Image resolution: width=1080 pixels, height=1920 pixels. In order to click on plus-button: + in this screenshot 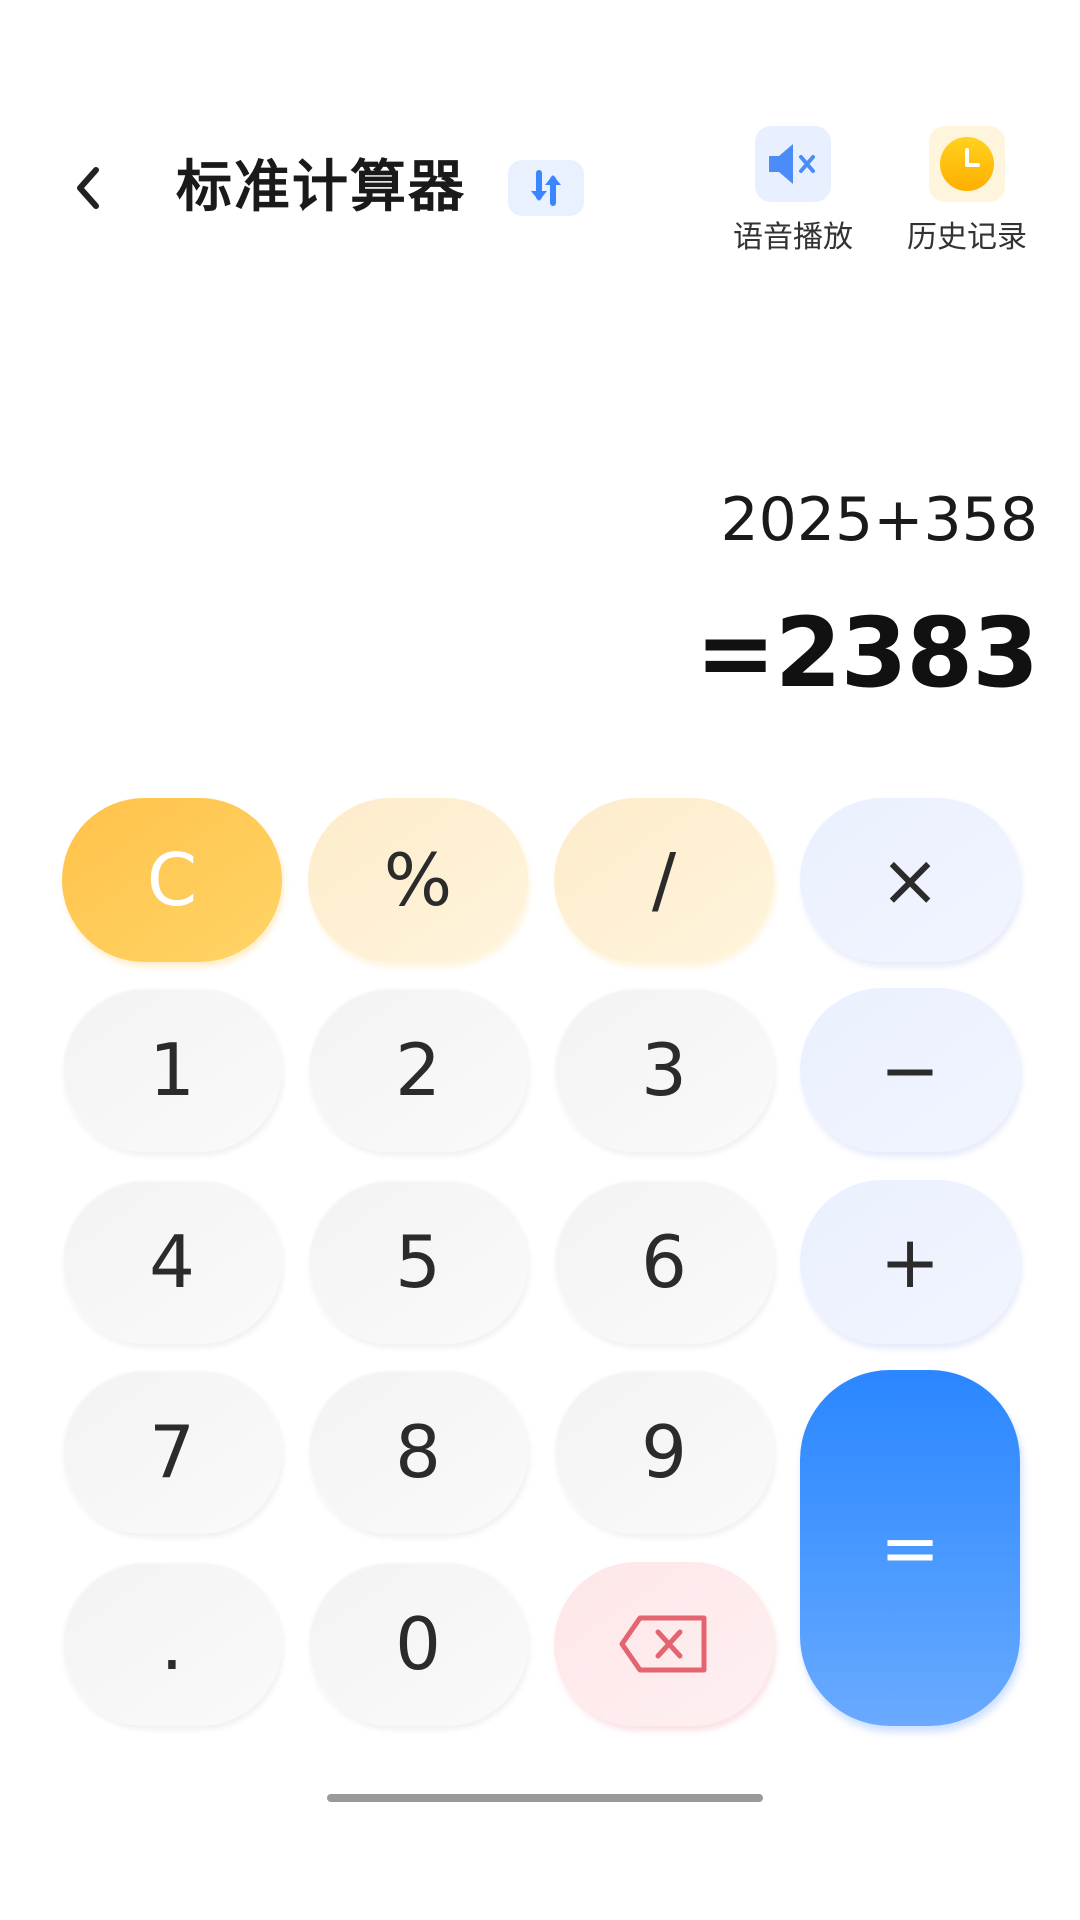, I will do `click(910, 1262)`.